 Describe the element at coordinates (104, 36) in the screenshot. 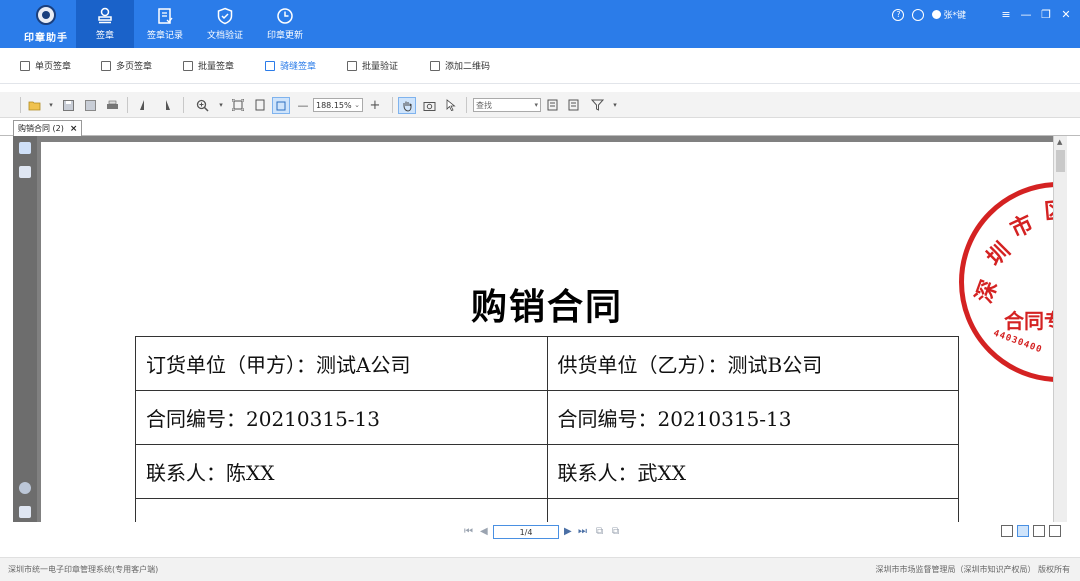

I see `nav-tab-label: 签章` at that location.